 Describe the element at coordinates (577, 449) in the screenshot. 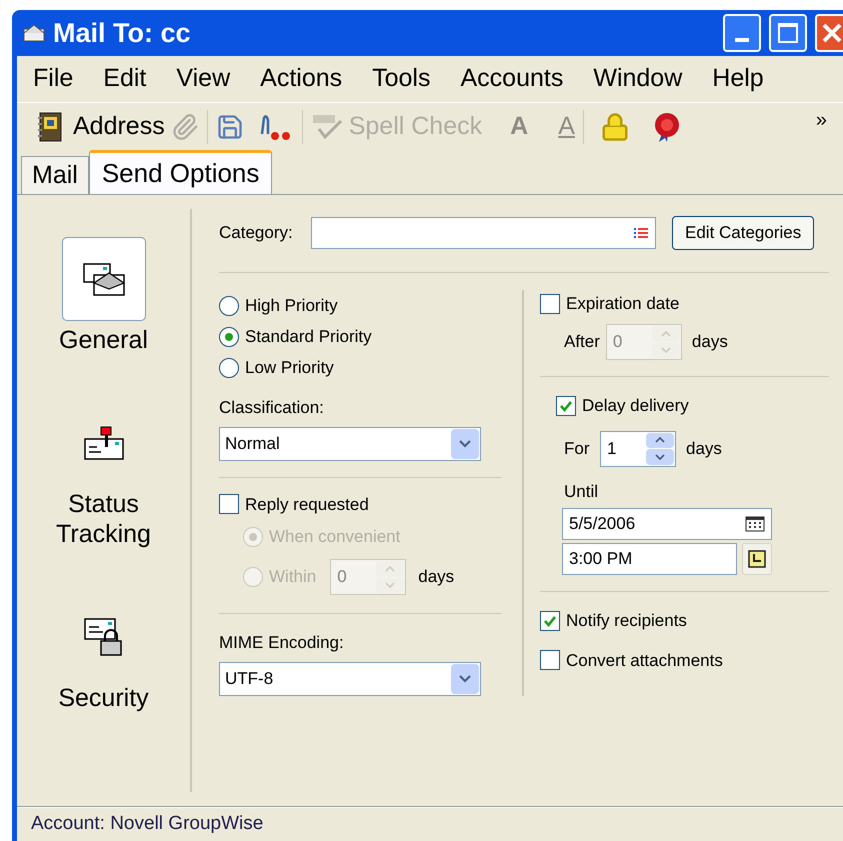

I see `for-label: For` at that location.